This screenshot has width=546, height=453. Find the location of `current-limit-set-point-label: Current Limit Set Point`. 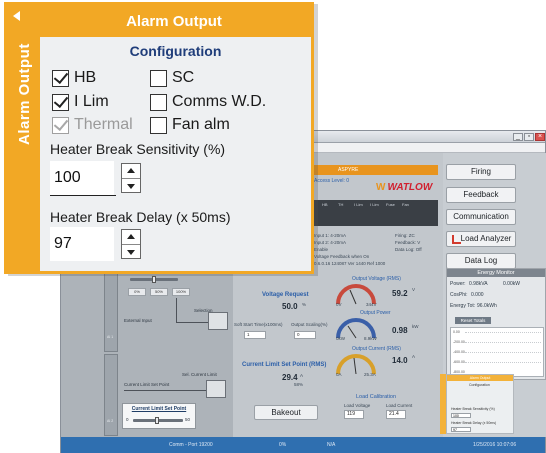

current-limit-set-point-label: Current Limit Set Point is located at coordinates (147, 384).